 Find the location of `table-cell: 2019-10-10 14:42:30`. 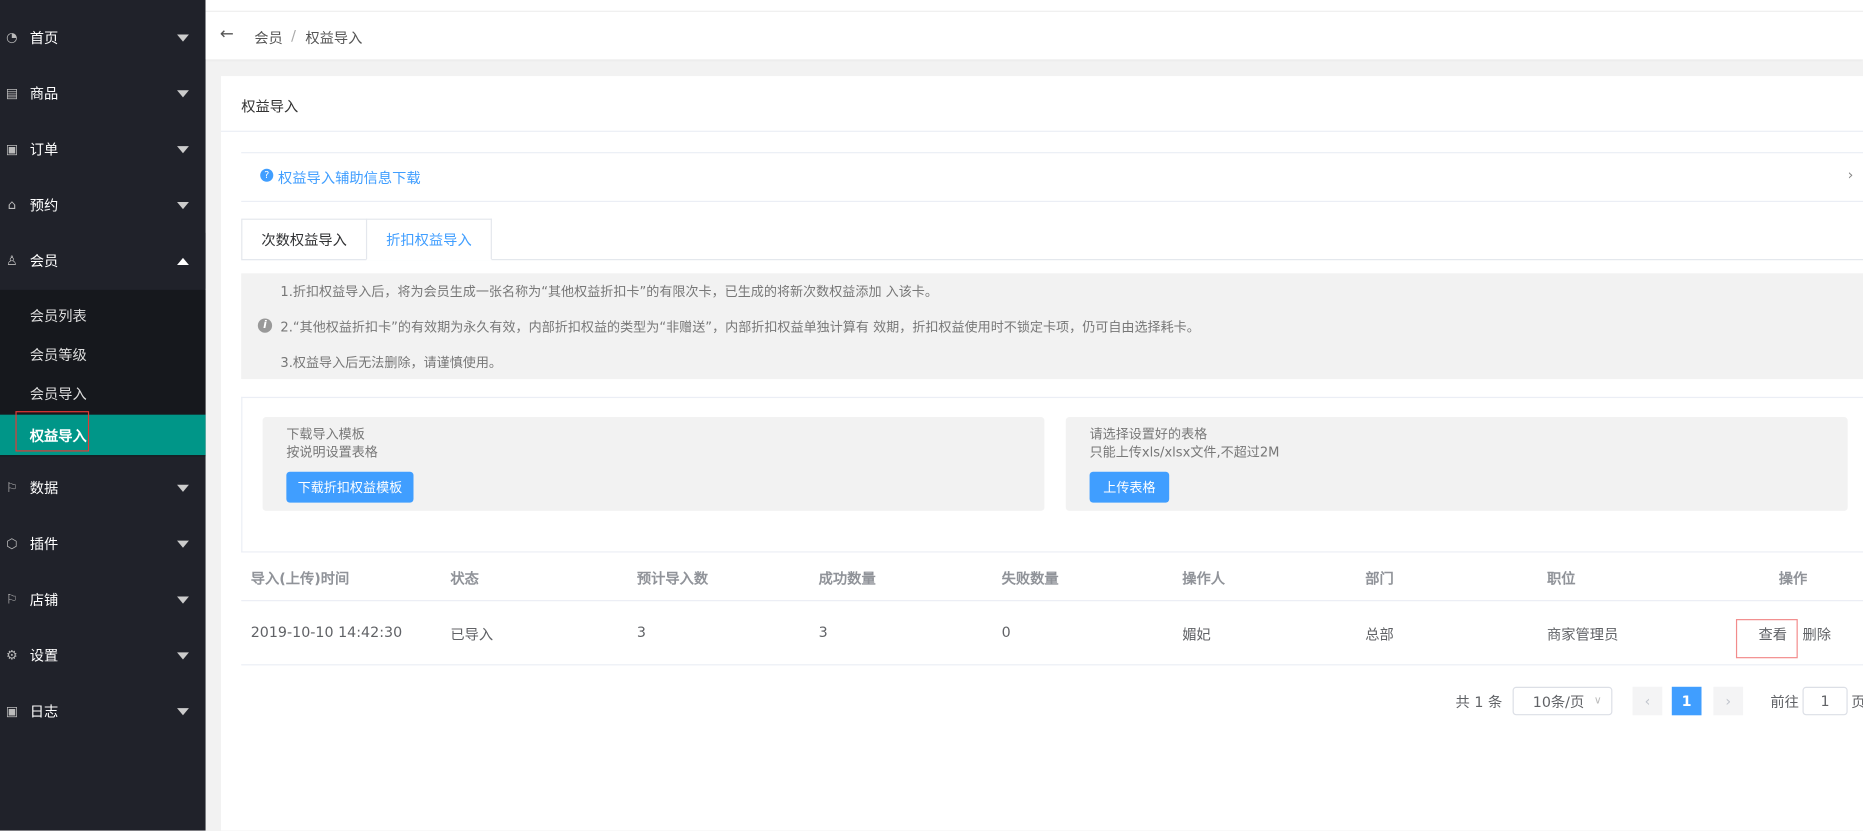

table-cell: 2019-10-10 14:42:30 is located at coordinates (326, 632).